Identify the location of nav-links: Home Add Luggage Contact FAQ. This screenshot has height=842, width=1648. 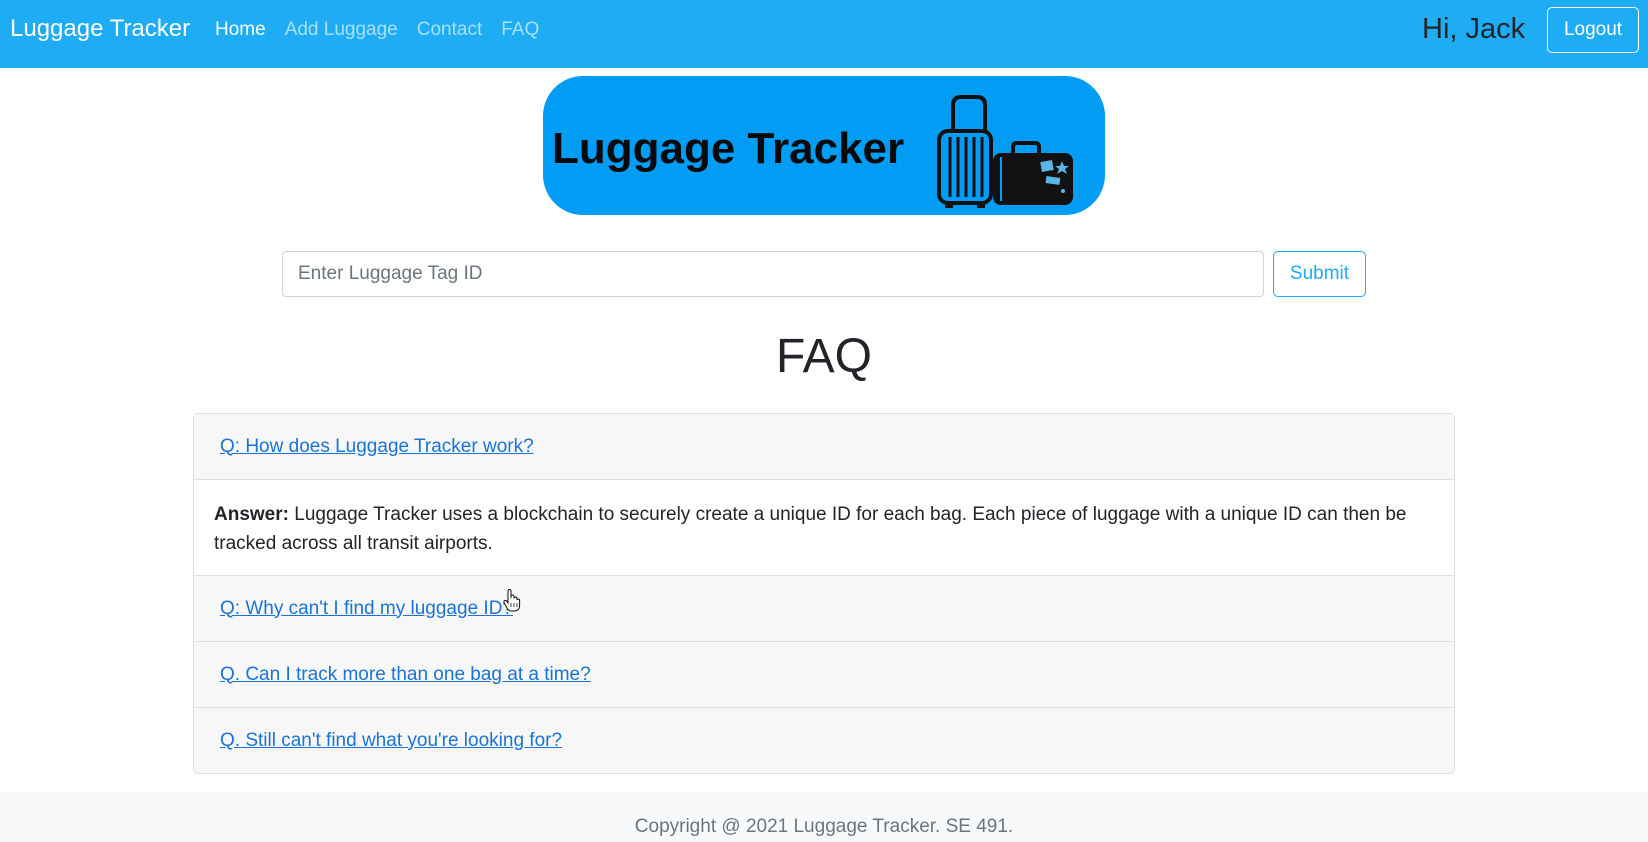
(386, 30).